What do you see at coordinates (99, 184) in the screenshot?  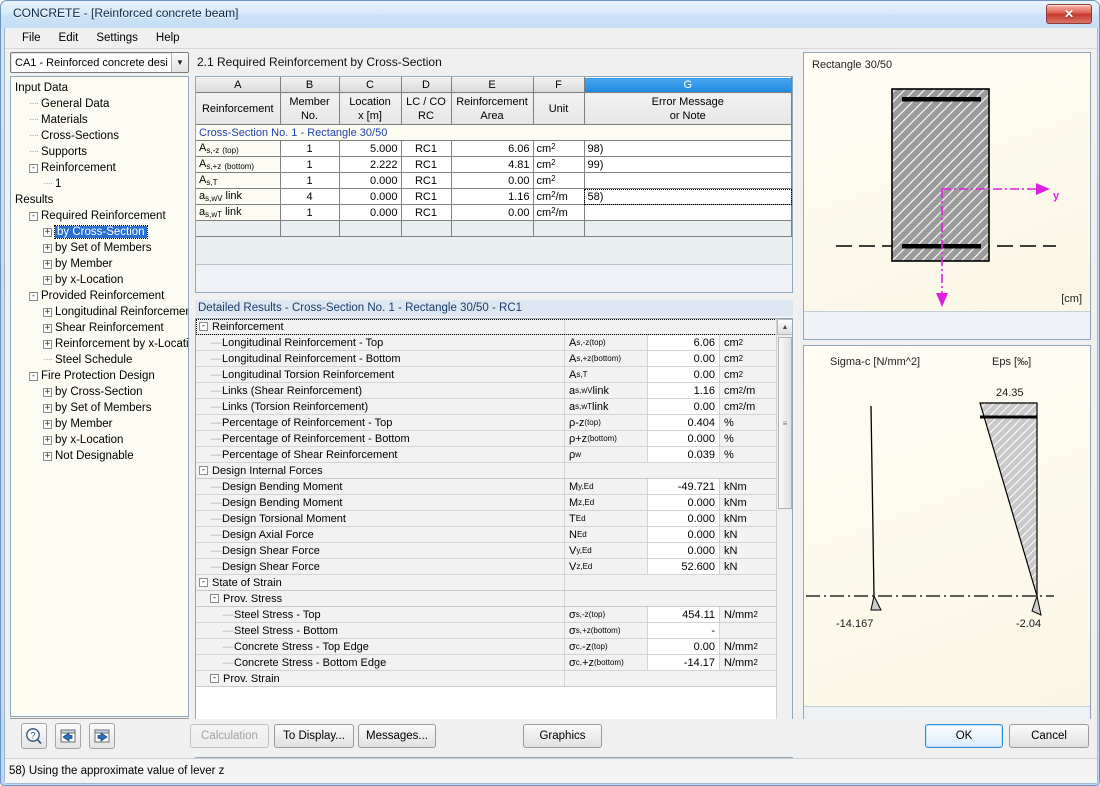 I see `sidebar-item-1: ···· 1` at bounding box center [99, 184].